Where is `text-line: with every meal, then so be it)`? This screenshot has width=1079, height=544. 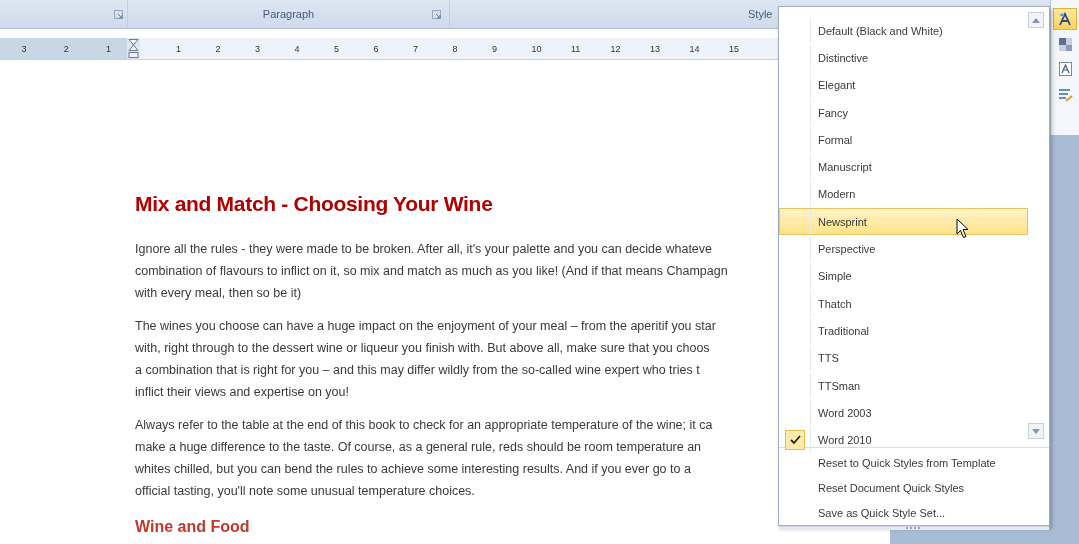 text-line: with every meal, then so be it) is located at coordinates (218, 293).